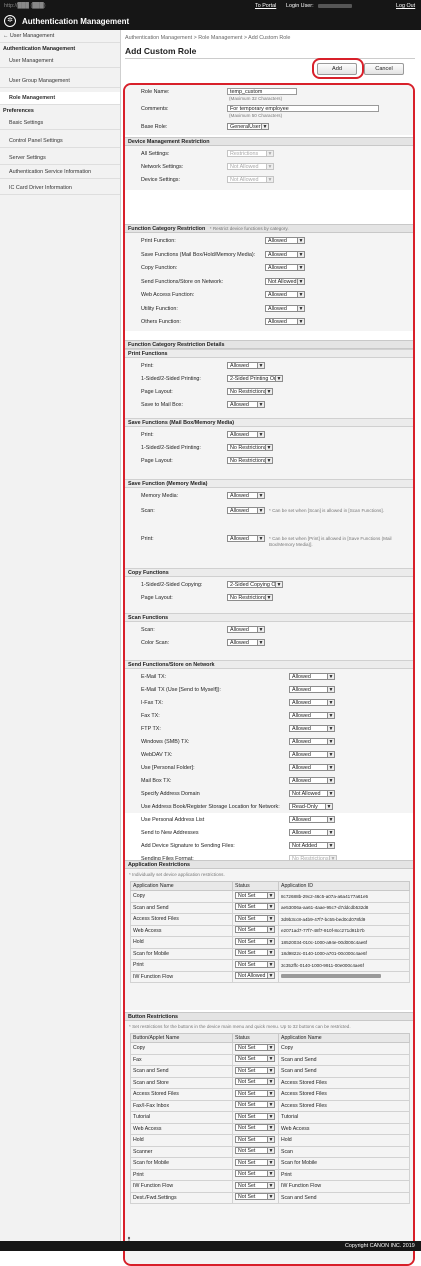  Describe the element at coordinates (312, 754) in the screenshot. I see `send-webdav-tx-select: Allowed ▼` at that location.